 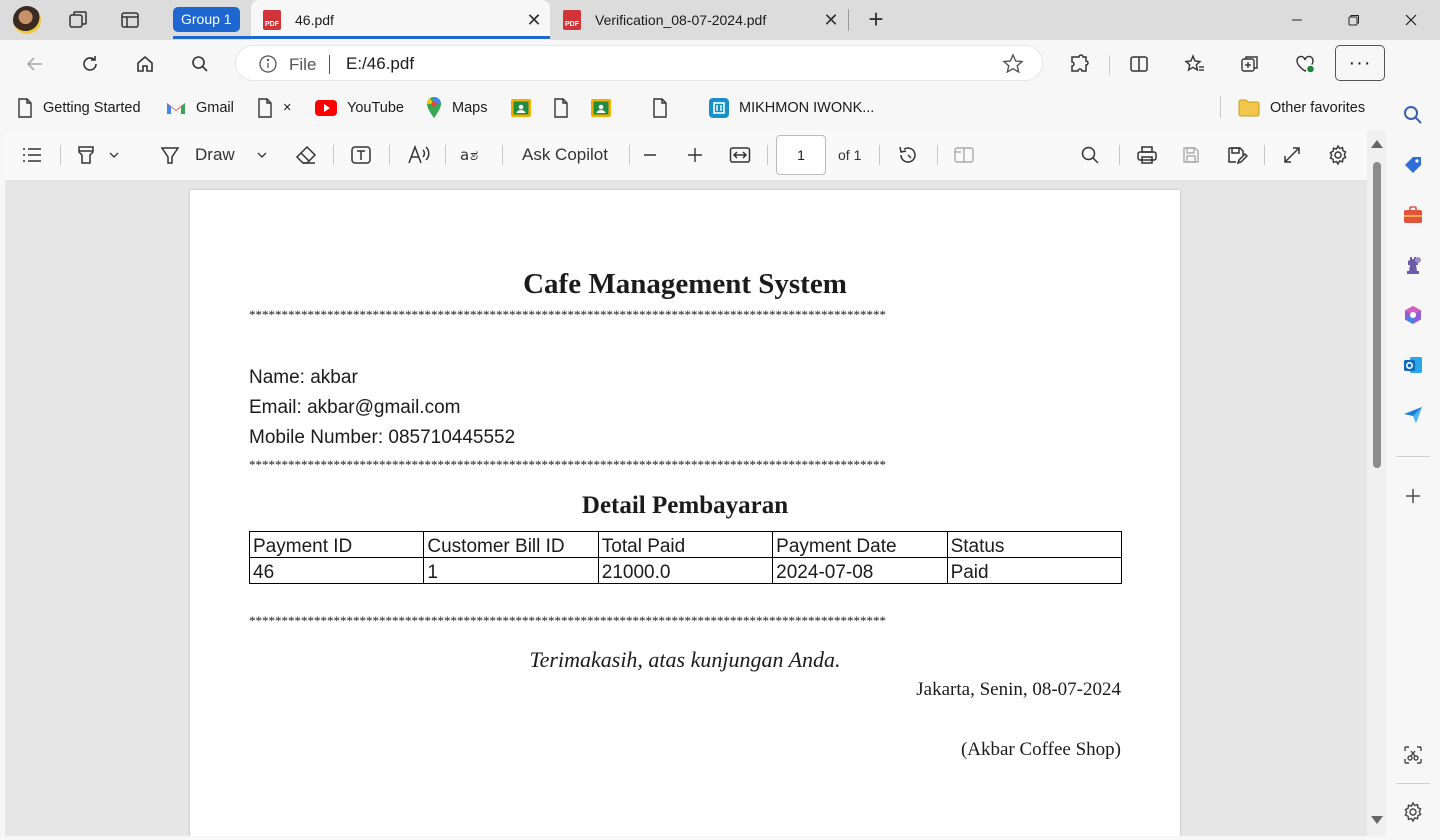 I want to click on eraser-icon, so click(x=306, y=155).